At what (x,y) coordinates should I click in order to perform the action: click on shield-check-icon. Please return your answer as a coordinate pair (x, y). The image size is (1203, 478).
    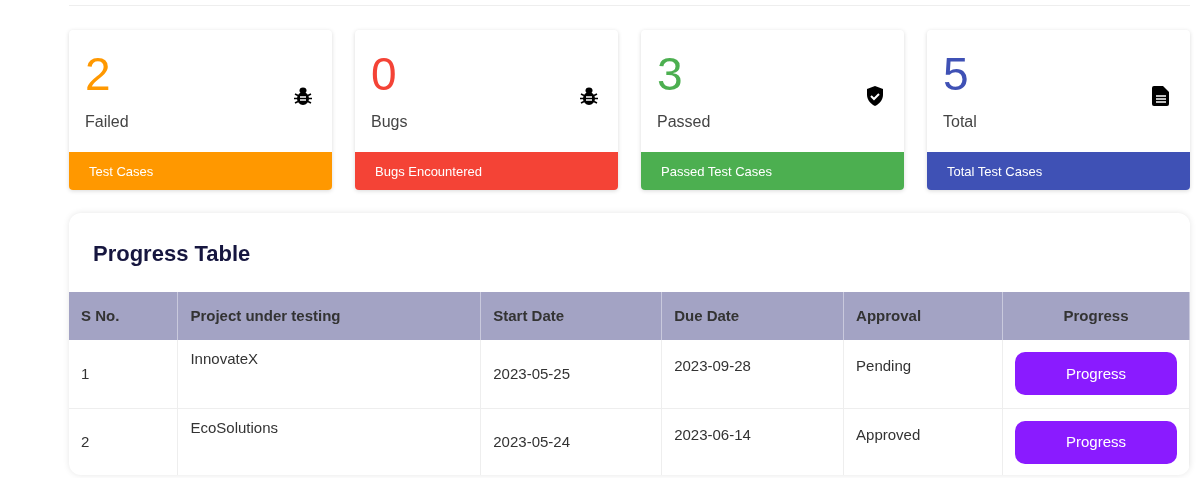
    Looking at the image, I should click on (875, 96).